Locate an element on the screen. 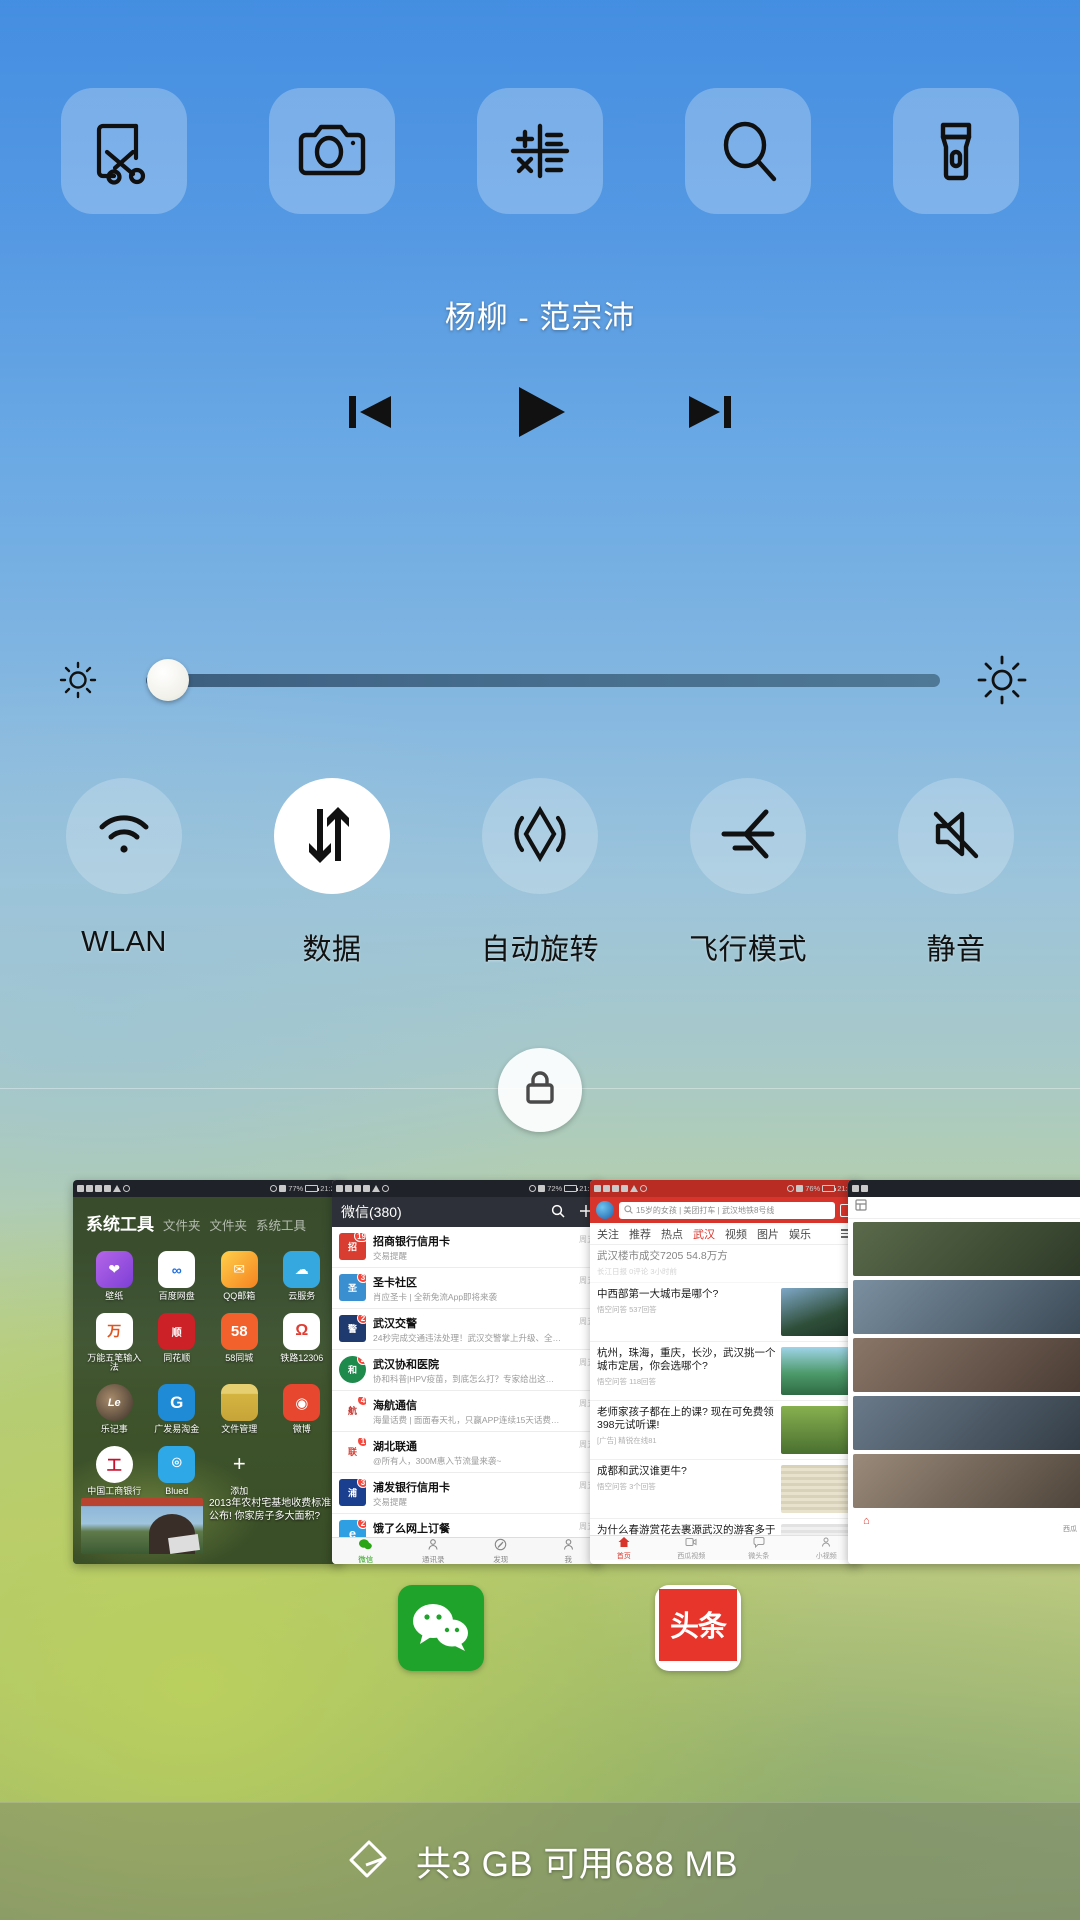 The image size is (1080, 1920). article-item: 中西部第一大城市是哪个? 悟空问答 537回答 is located at coordinates (725, 1313).